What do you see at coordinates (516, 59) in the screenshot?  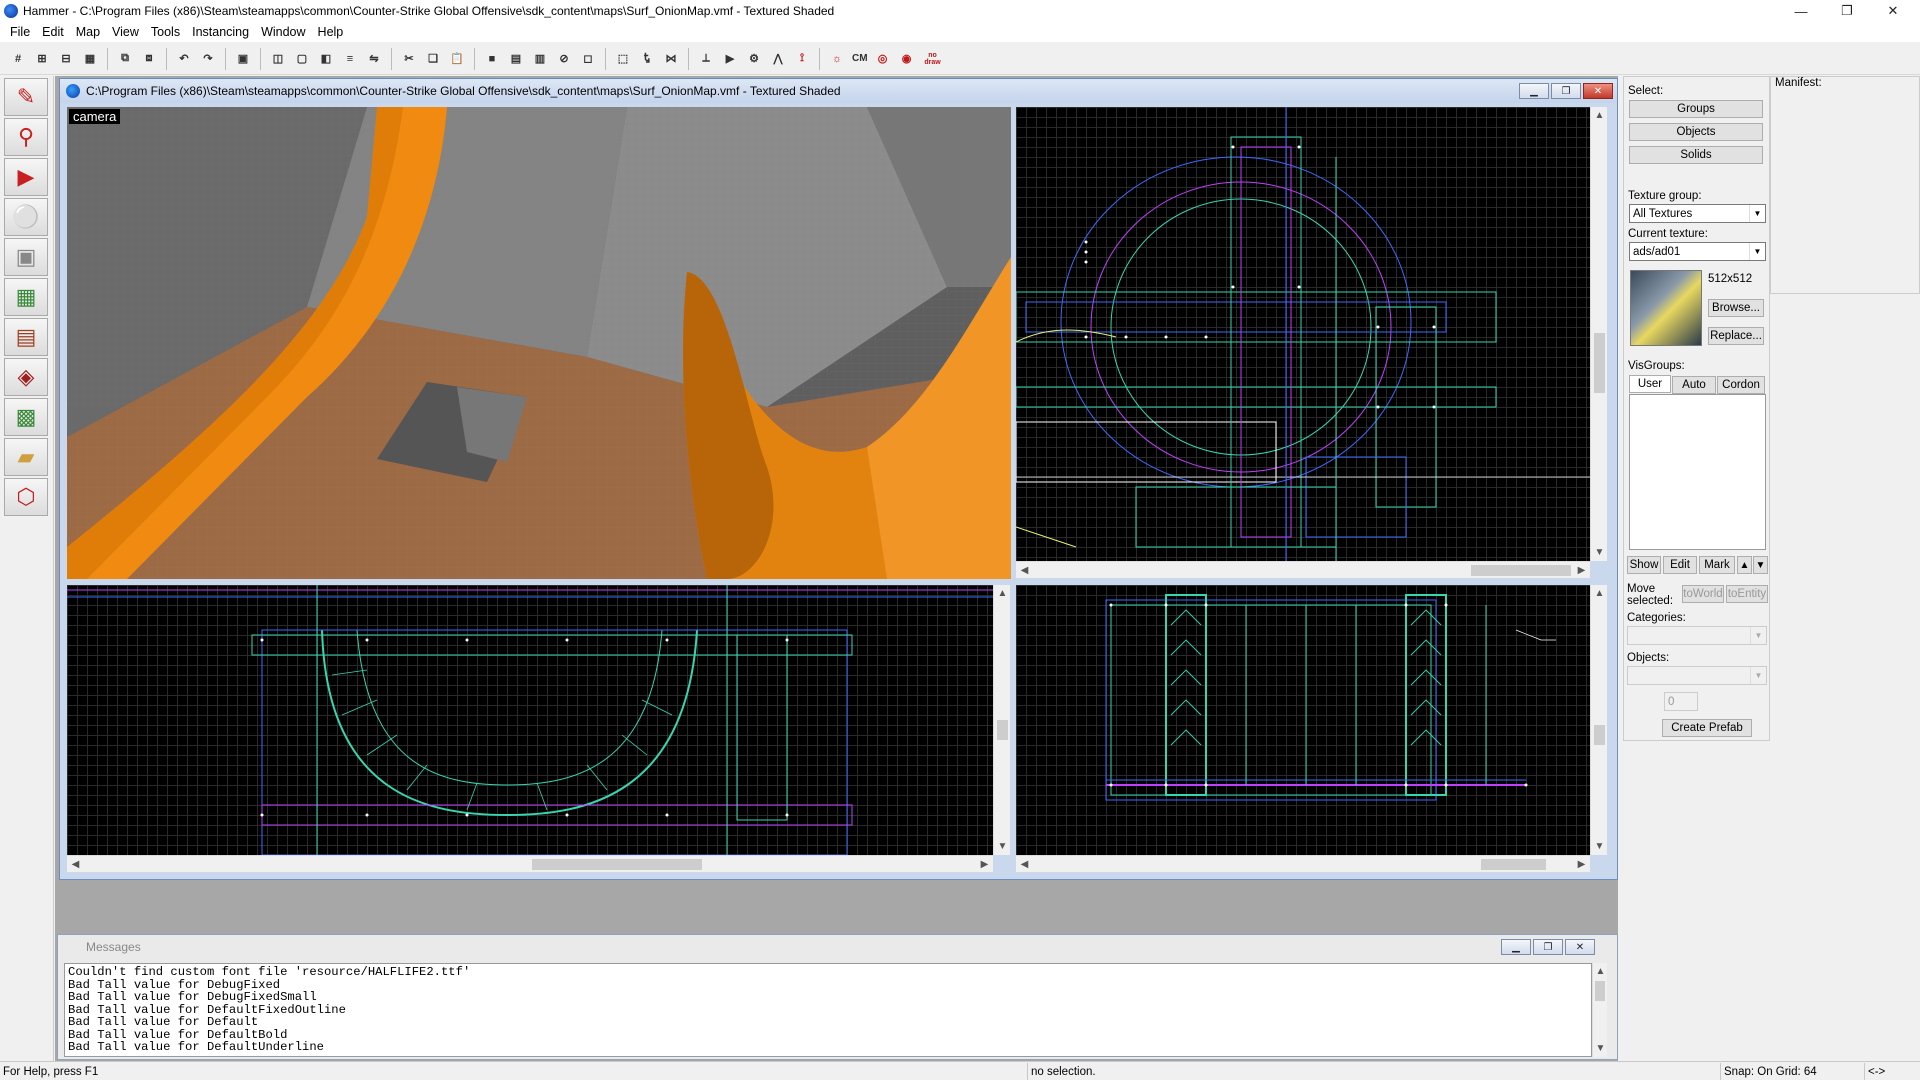 I see `decal-icon: ▤` at bounding box center [516, 59].